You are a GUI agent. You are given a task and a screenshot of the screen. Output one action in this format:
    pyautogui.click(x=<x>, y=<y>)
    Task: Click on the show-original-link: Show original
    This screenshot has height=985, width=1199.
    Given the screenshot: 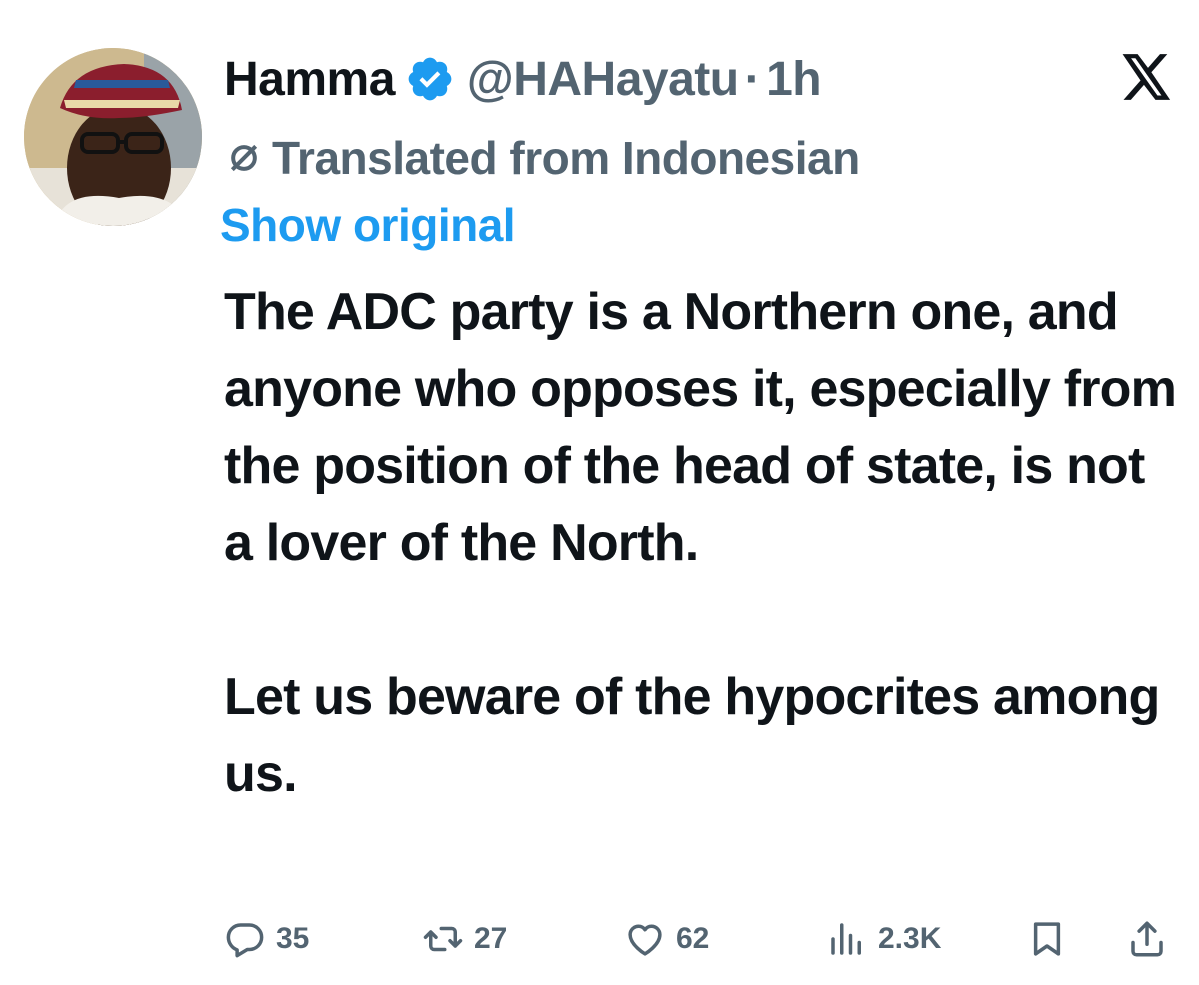 What is the action you would take?
    pyautogui.click(x=368, y=225)
    